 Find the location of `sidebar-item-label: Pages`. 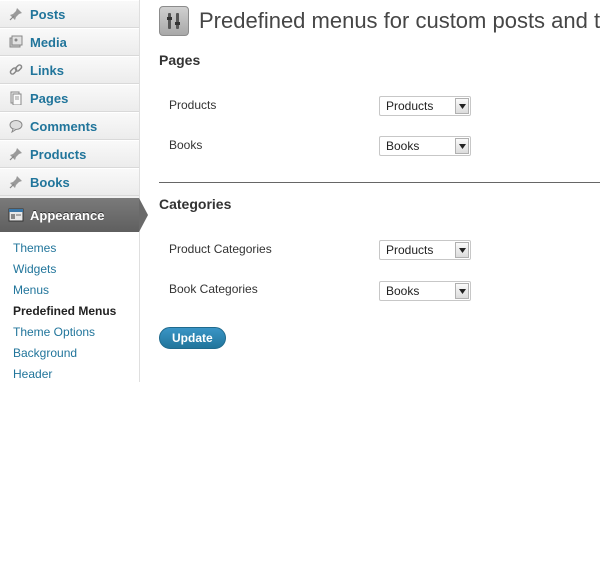

sidebar-item-label: Pages is located at coordinates (49, 98).